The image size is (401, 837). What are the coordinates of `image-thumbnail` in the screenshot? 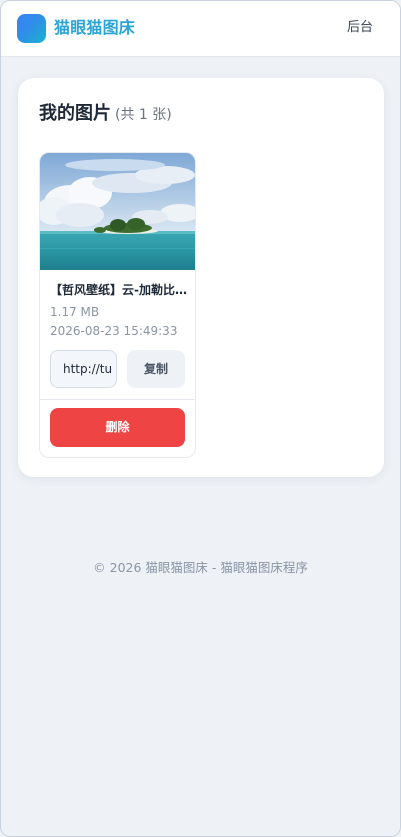 It's located at (117, 211).